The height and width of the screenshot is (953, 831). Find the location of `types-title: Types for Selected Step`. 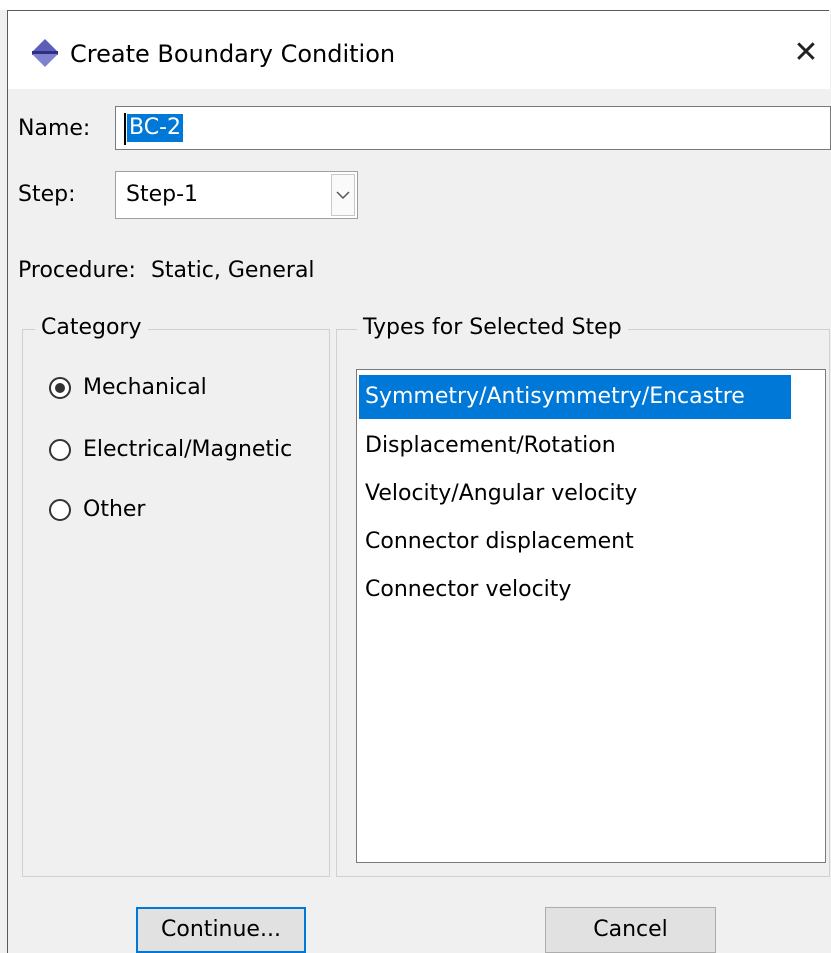

types-title: Types for Selected Step is located at coordinates (492, 328).